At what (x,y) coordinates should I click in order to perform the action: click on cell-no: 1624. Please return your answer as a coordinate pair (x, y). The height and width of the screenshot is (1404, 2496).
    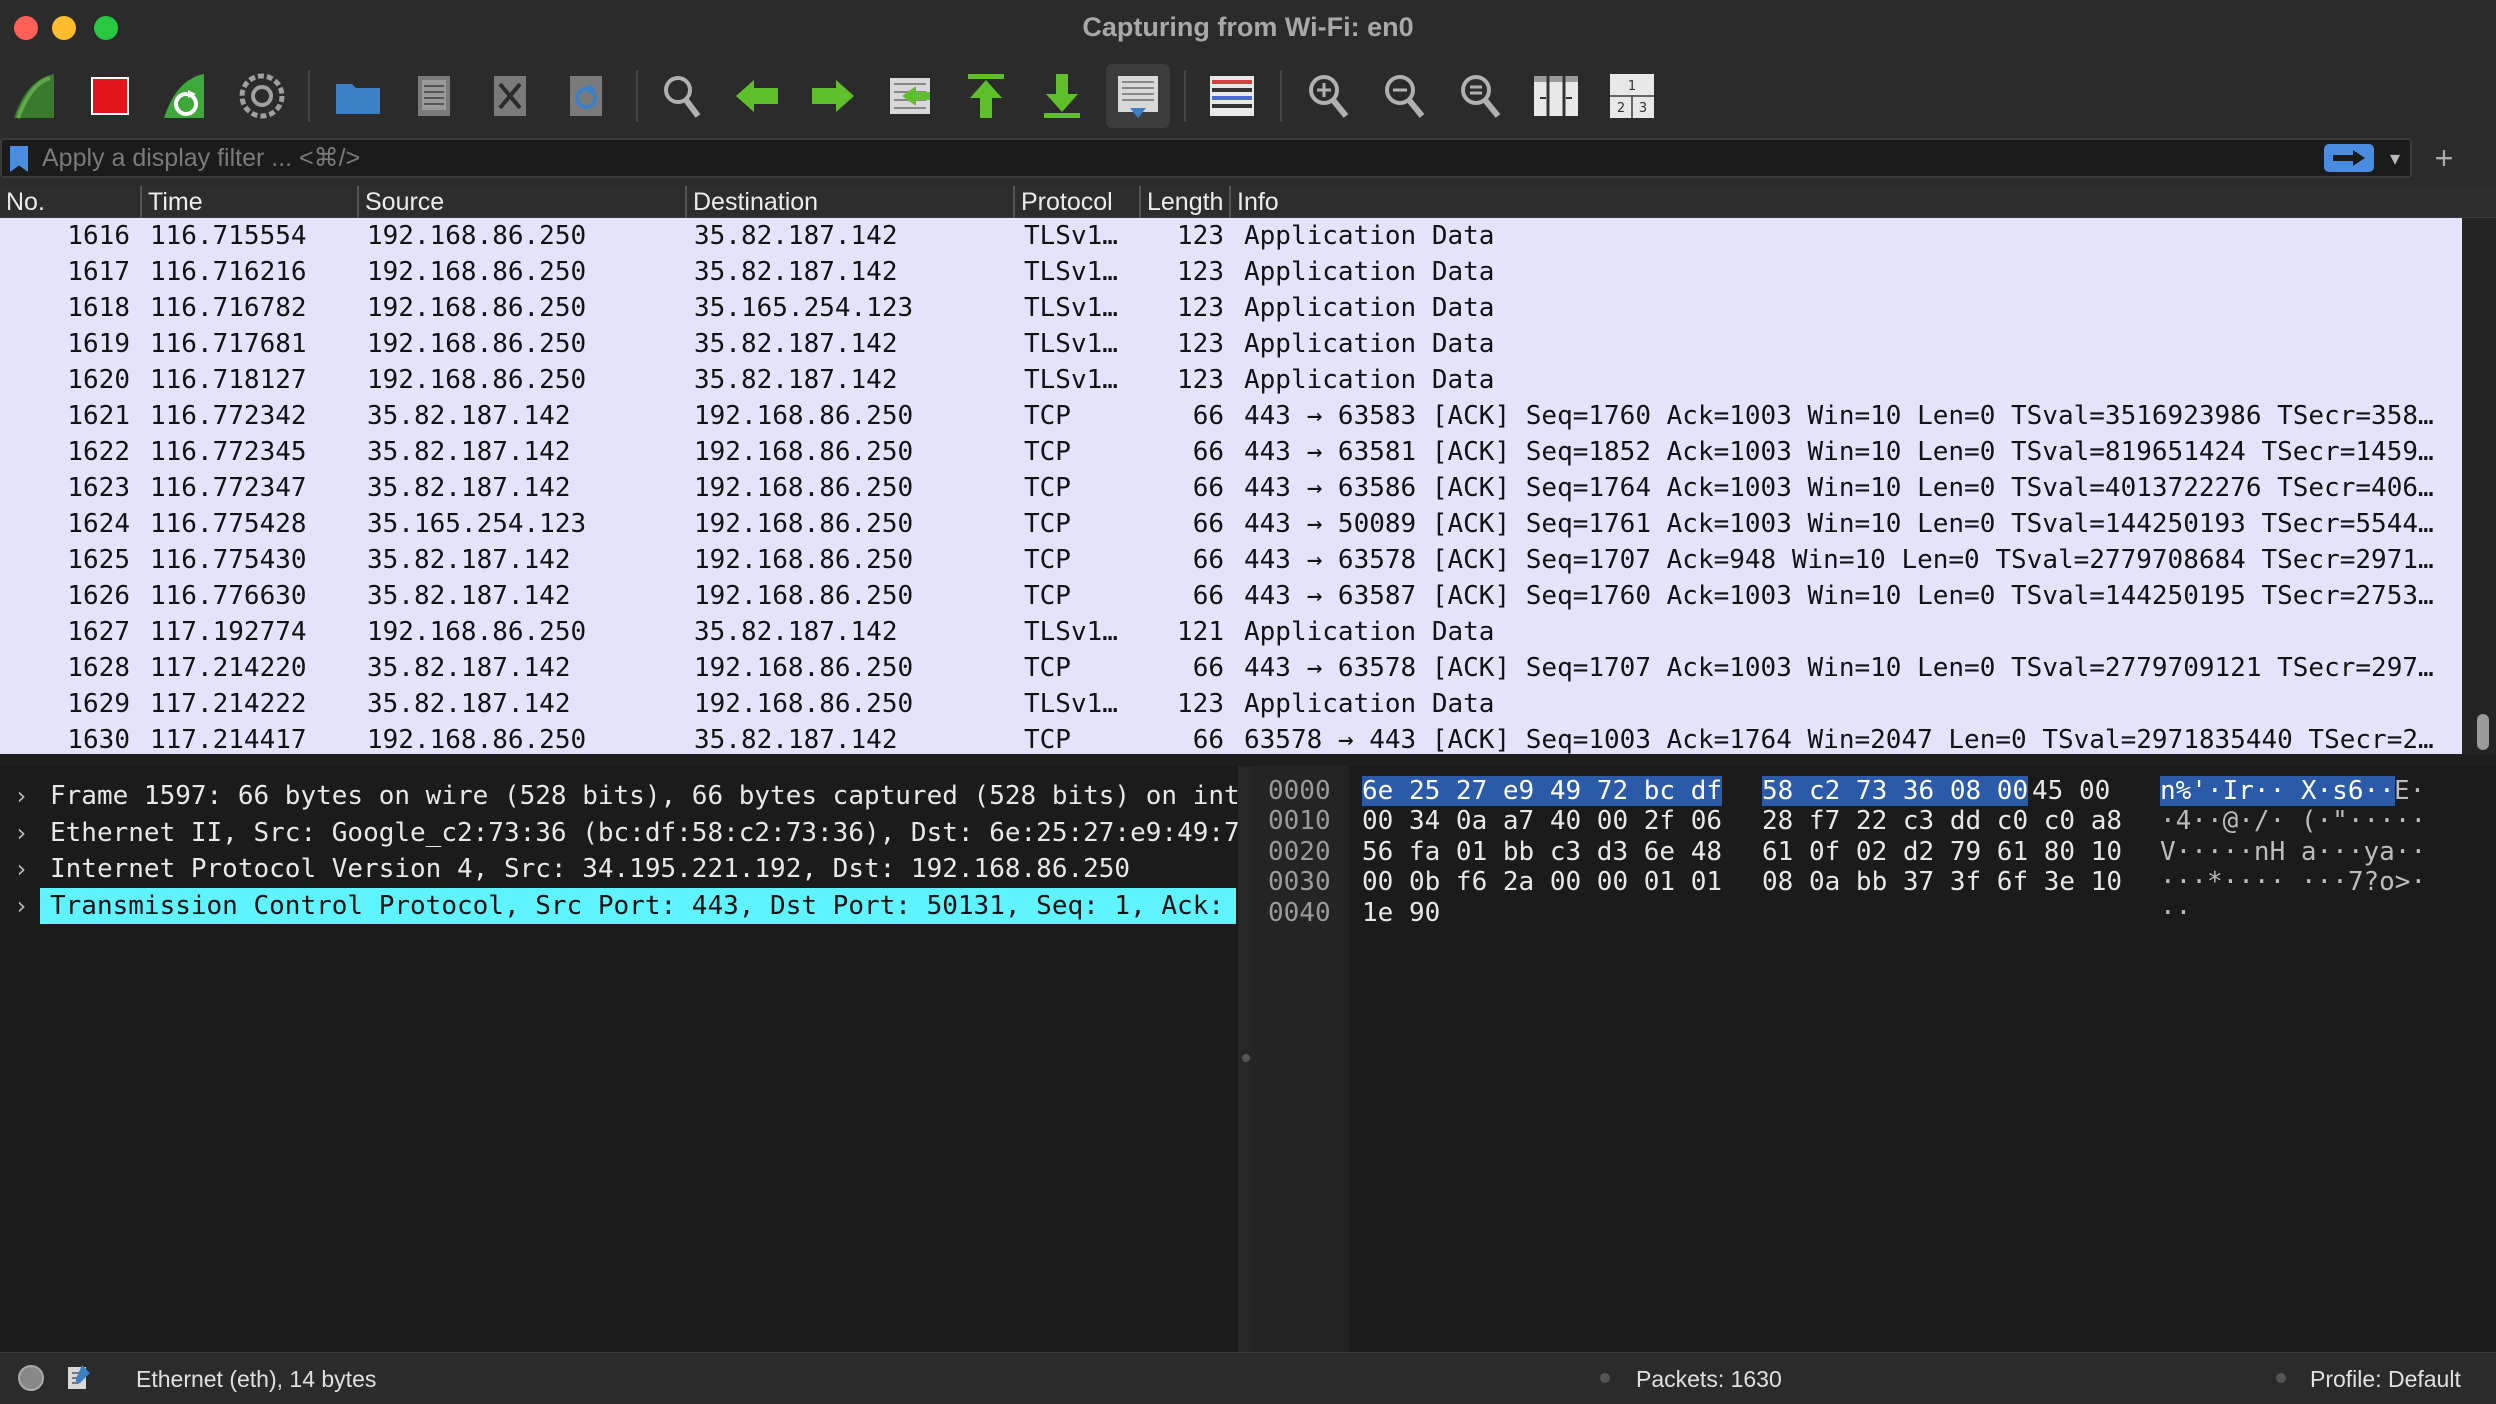
    Looking at the image, I should click on (98, 524).